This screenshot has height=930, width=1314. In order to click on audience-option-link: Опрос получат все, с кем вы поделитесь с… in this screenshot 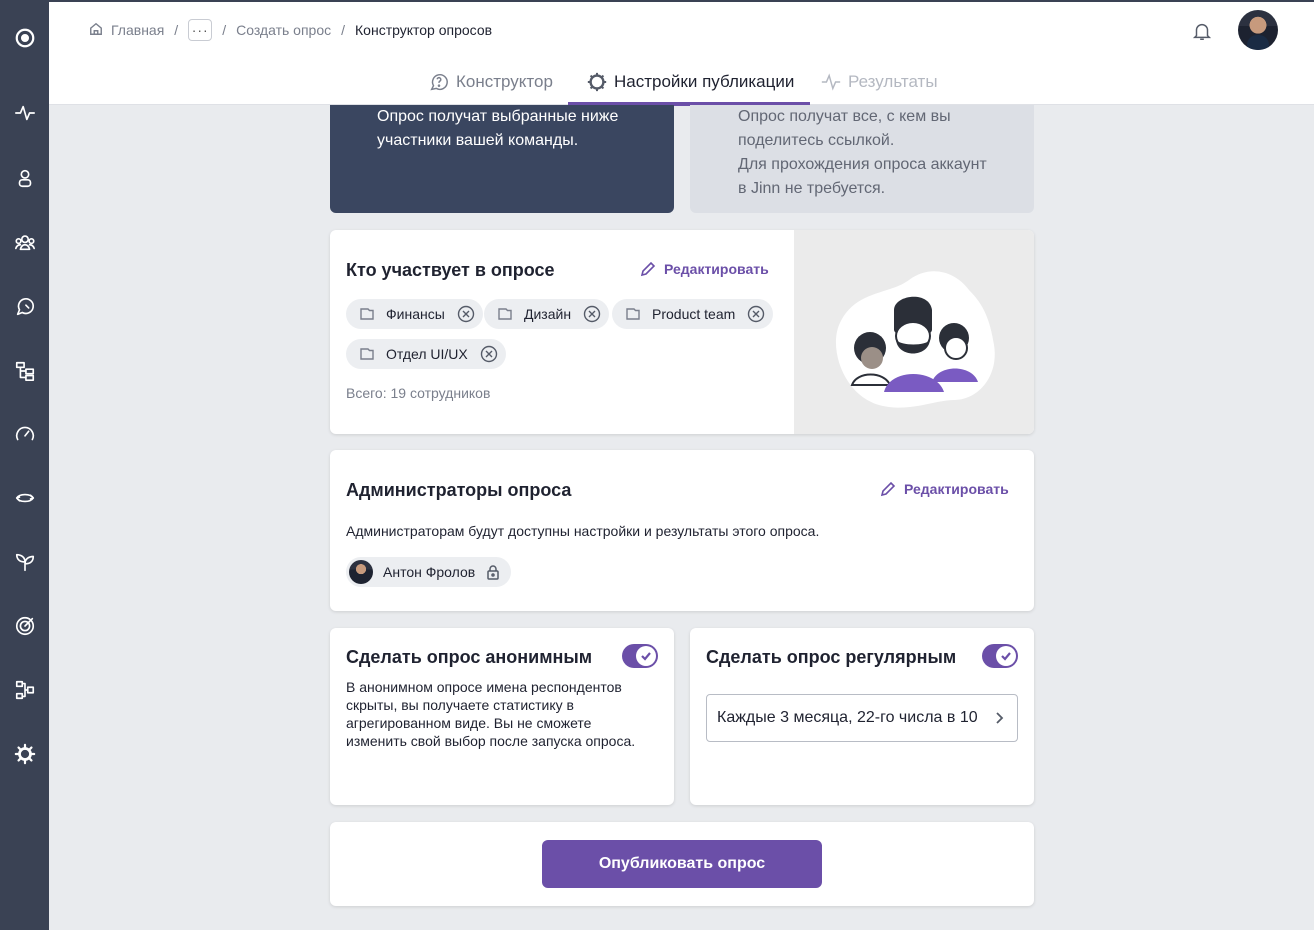, I will do `click(862, 159)`.